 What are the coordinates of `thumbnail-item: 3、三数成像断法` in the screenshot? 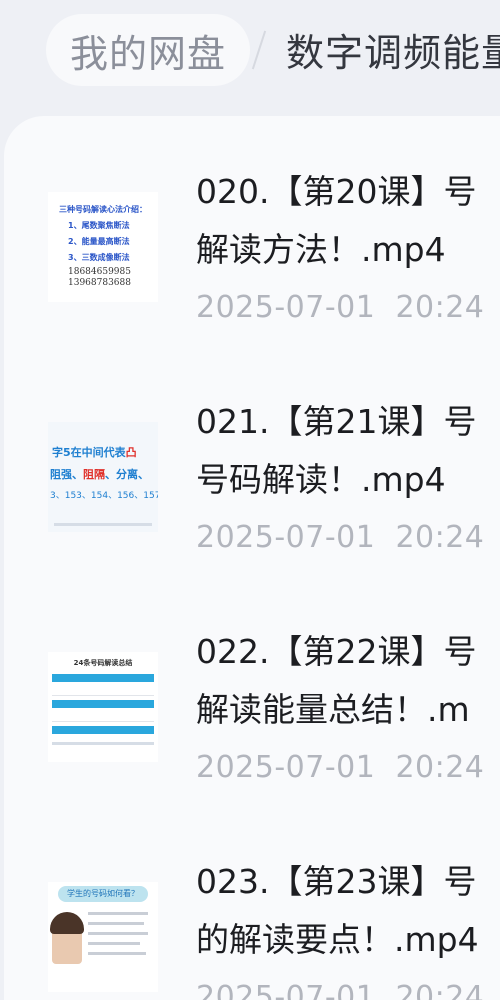 It's located at (99, 257).